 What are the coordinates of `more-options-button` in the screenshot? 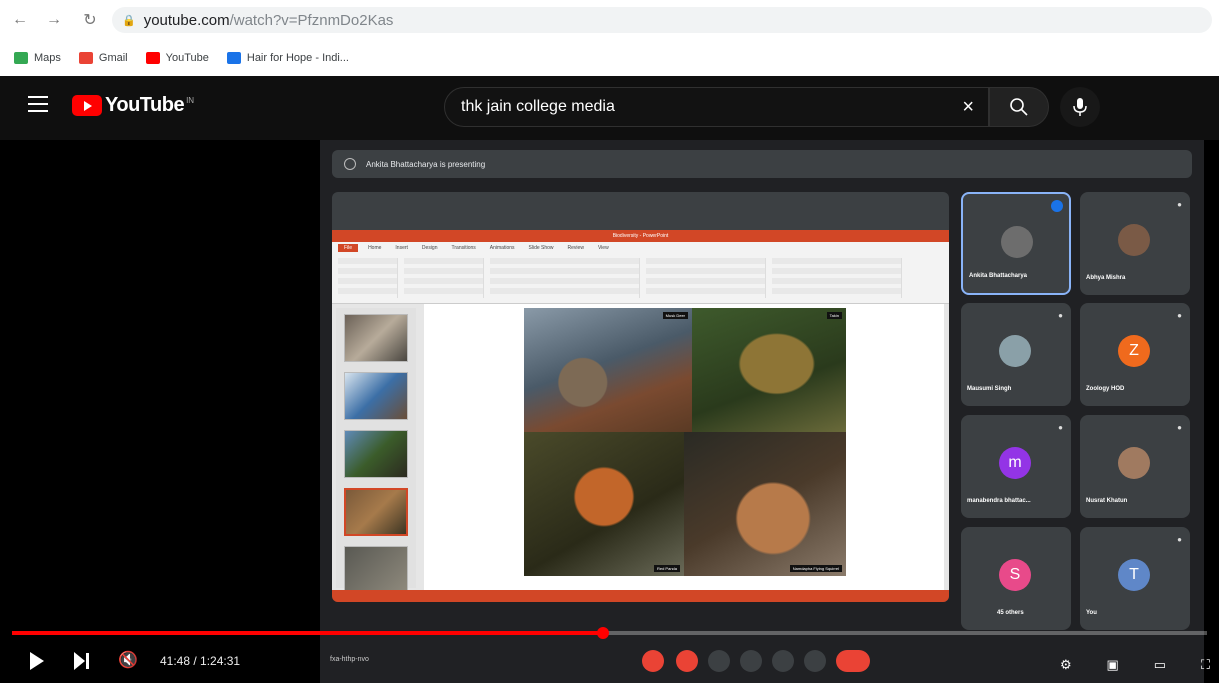 It's located at (815, 661).